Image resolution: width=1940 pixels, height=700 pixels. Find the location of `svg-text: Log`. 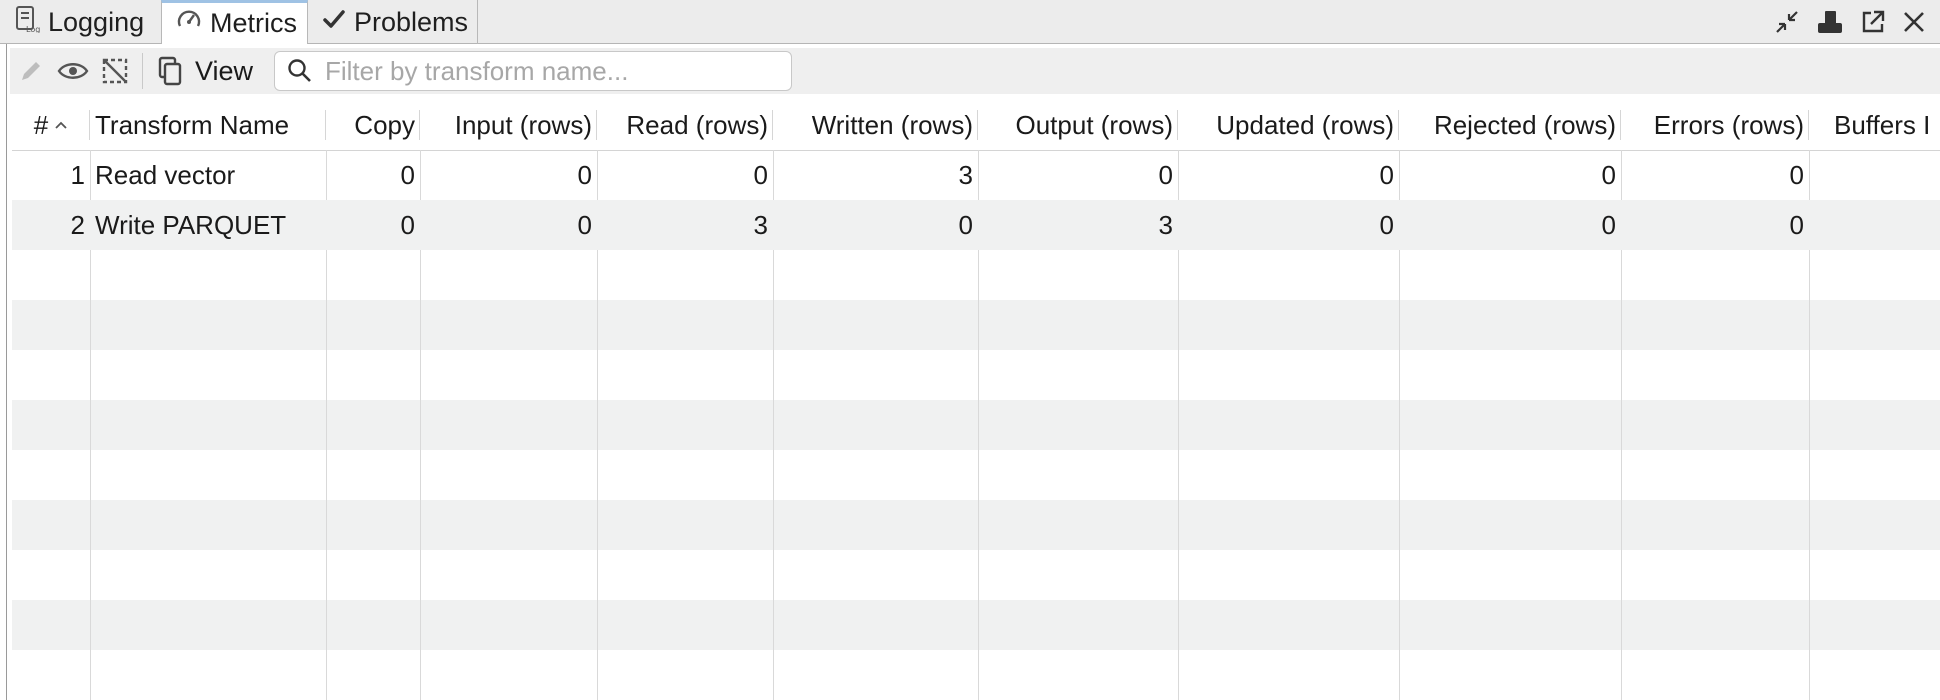

svg-text: Log is located at coordinates (33, 29).